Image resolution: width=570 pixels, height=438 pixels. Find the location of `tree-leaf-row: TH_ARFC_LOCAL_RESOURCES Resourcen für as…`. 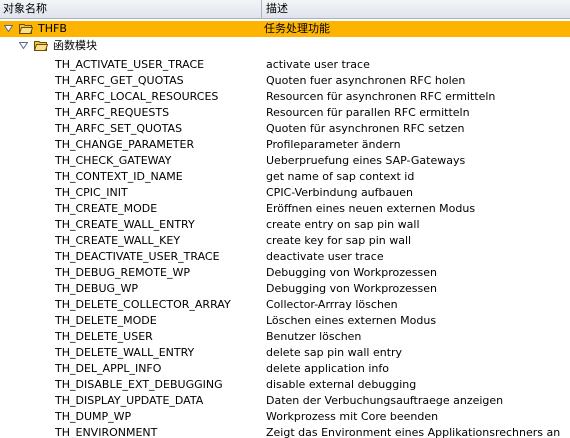

tree-leaf-row: TH_ARFC_LOCAL_RESOURCES Resourcen für as… is located at coordinates (285, 97).